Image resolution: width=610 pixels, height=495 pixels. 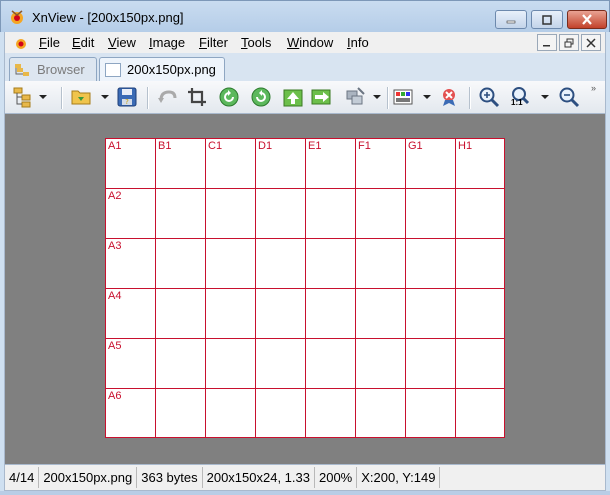 I want to click on close-icon, so click(x=587, y=19).